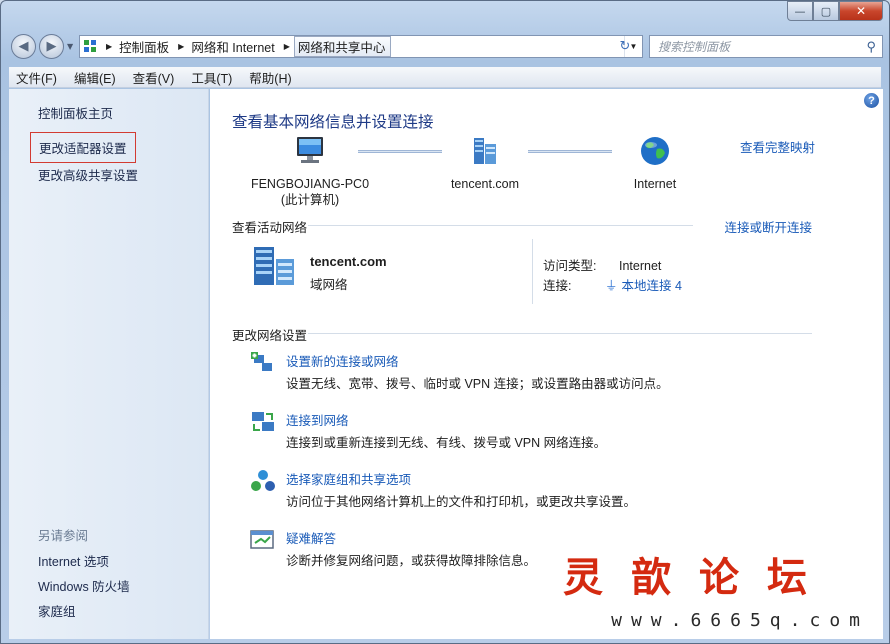 This screenshot has width=890, height=644. What do you see at coordinates (70, 46) in the screenshot?
I see `recent-pages-dropdown-icon: ▼` at bounding box center [70, 46].